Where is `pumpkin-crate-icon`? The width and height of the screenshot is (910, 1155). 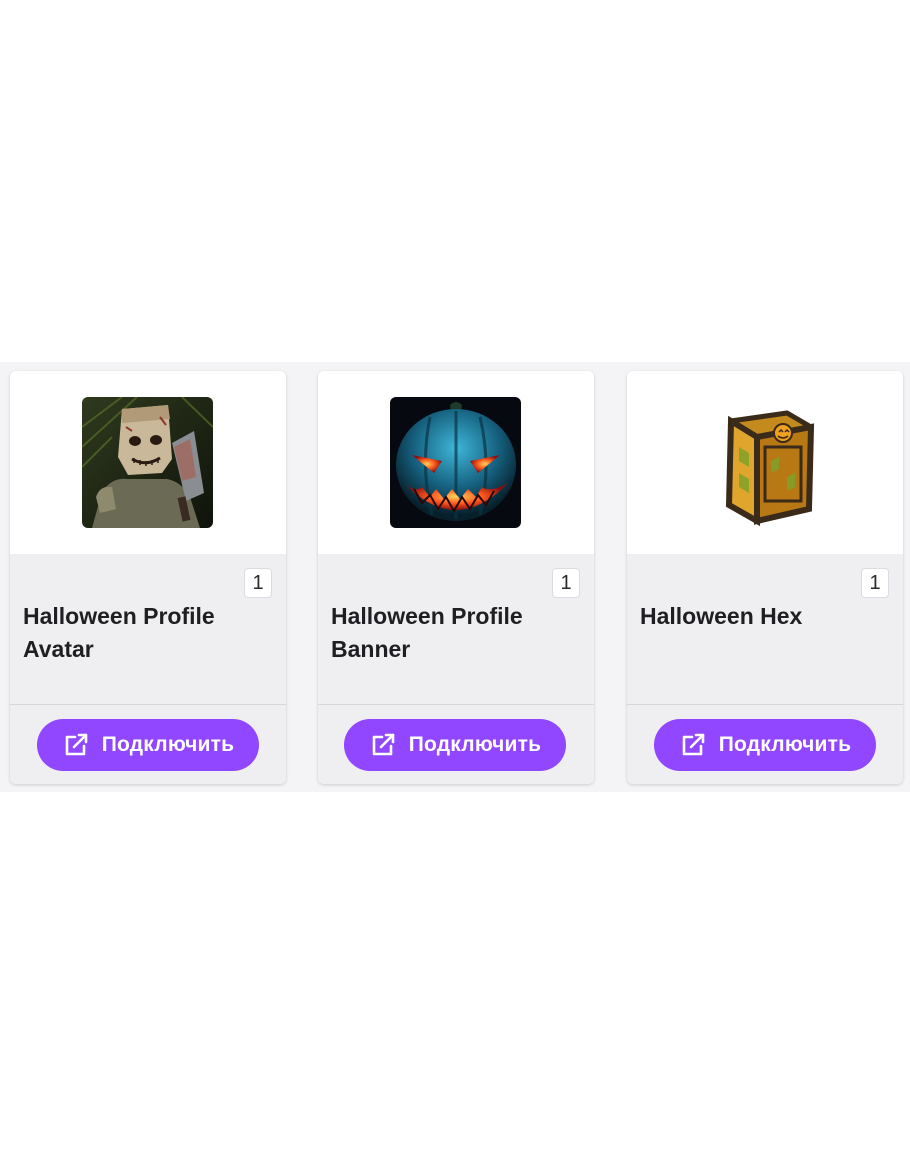
pumpkin-crate-icon is located at coordinates (764, 462).